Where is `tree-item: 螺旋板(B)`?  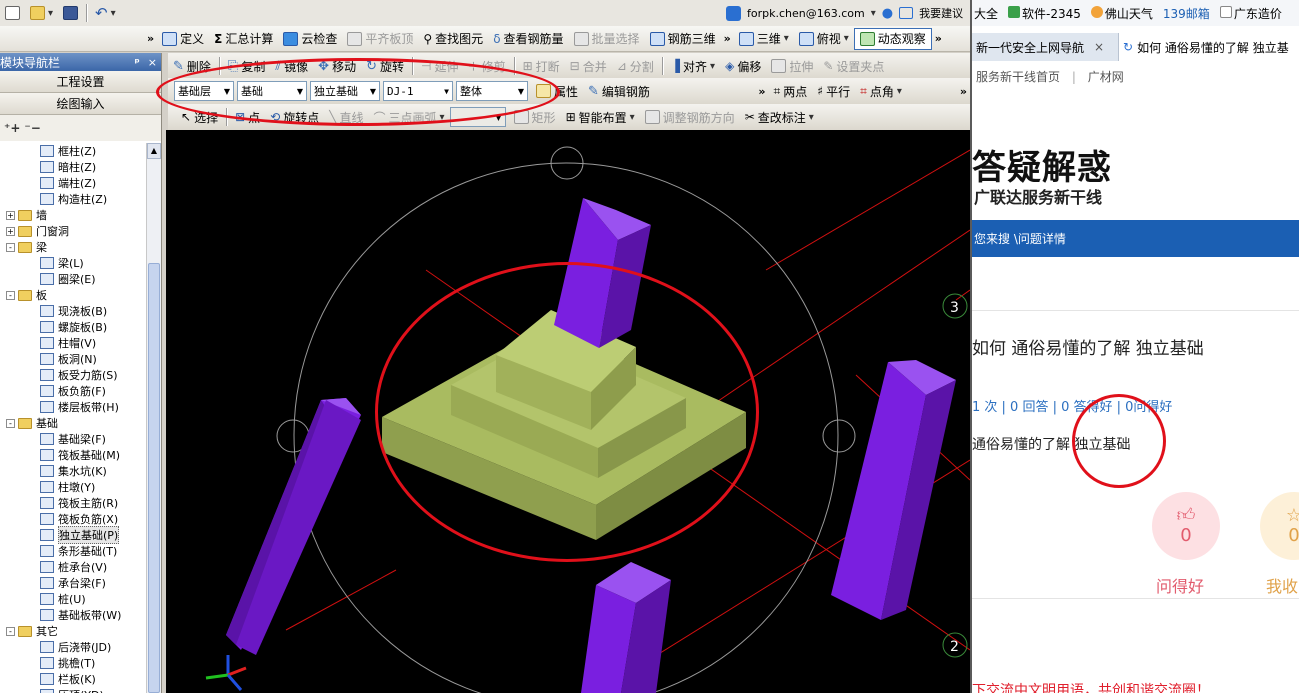 tree-item: 螺旋板(B) is located at coordinates (73, 327).